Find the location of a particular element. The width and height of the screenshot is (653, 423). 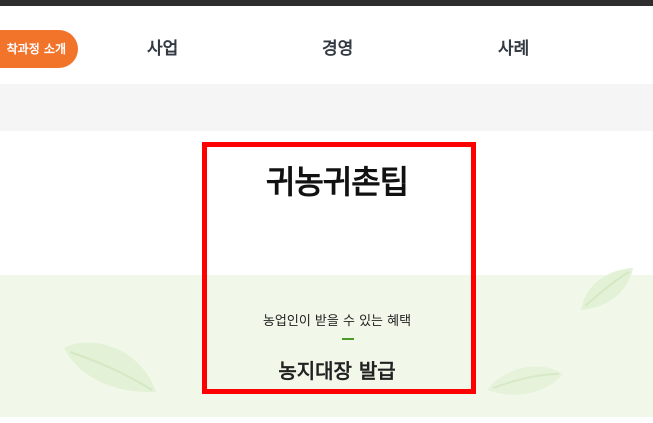

sub-navigation-bar is located at coordinates (326, 107).